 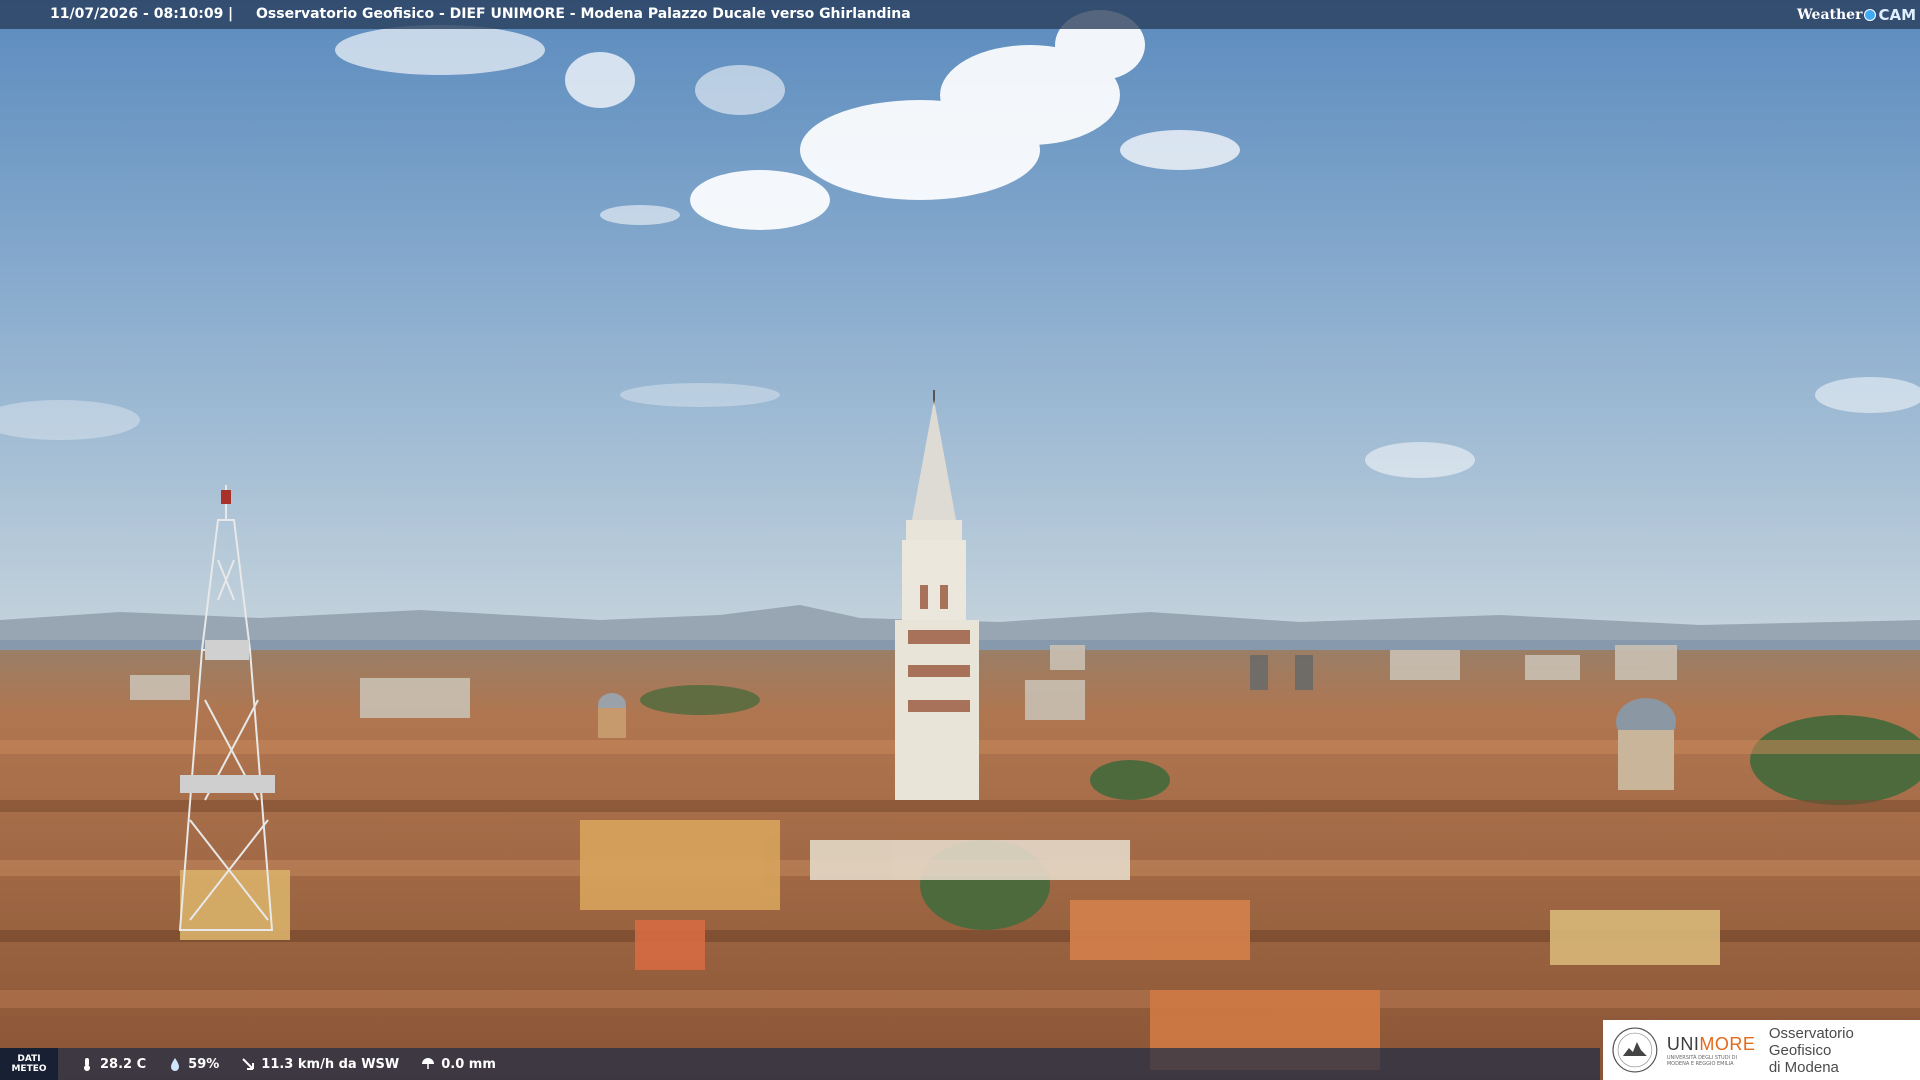 What do you see at coordinates (1635, 1050) in the screenshot?
I see `university-crest-icon` at bounding box center [1635, 1050].